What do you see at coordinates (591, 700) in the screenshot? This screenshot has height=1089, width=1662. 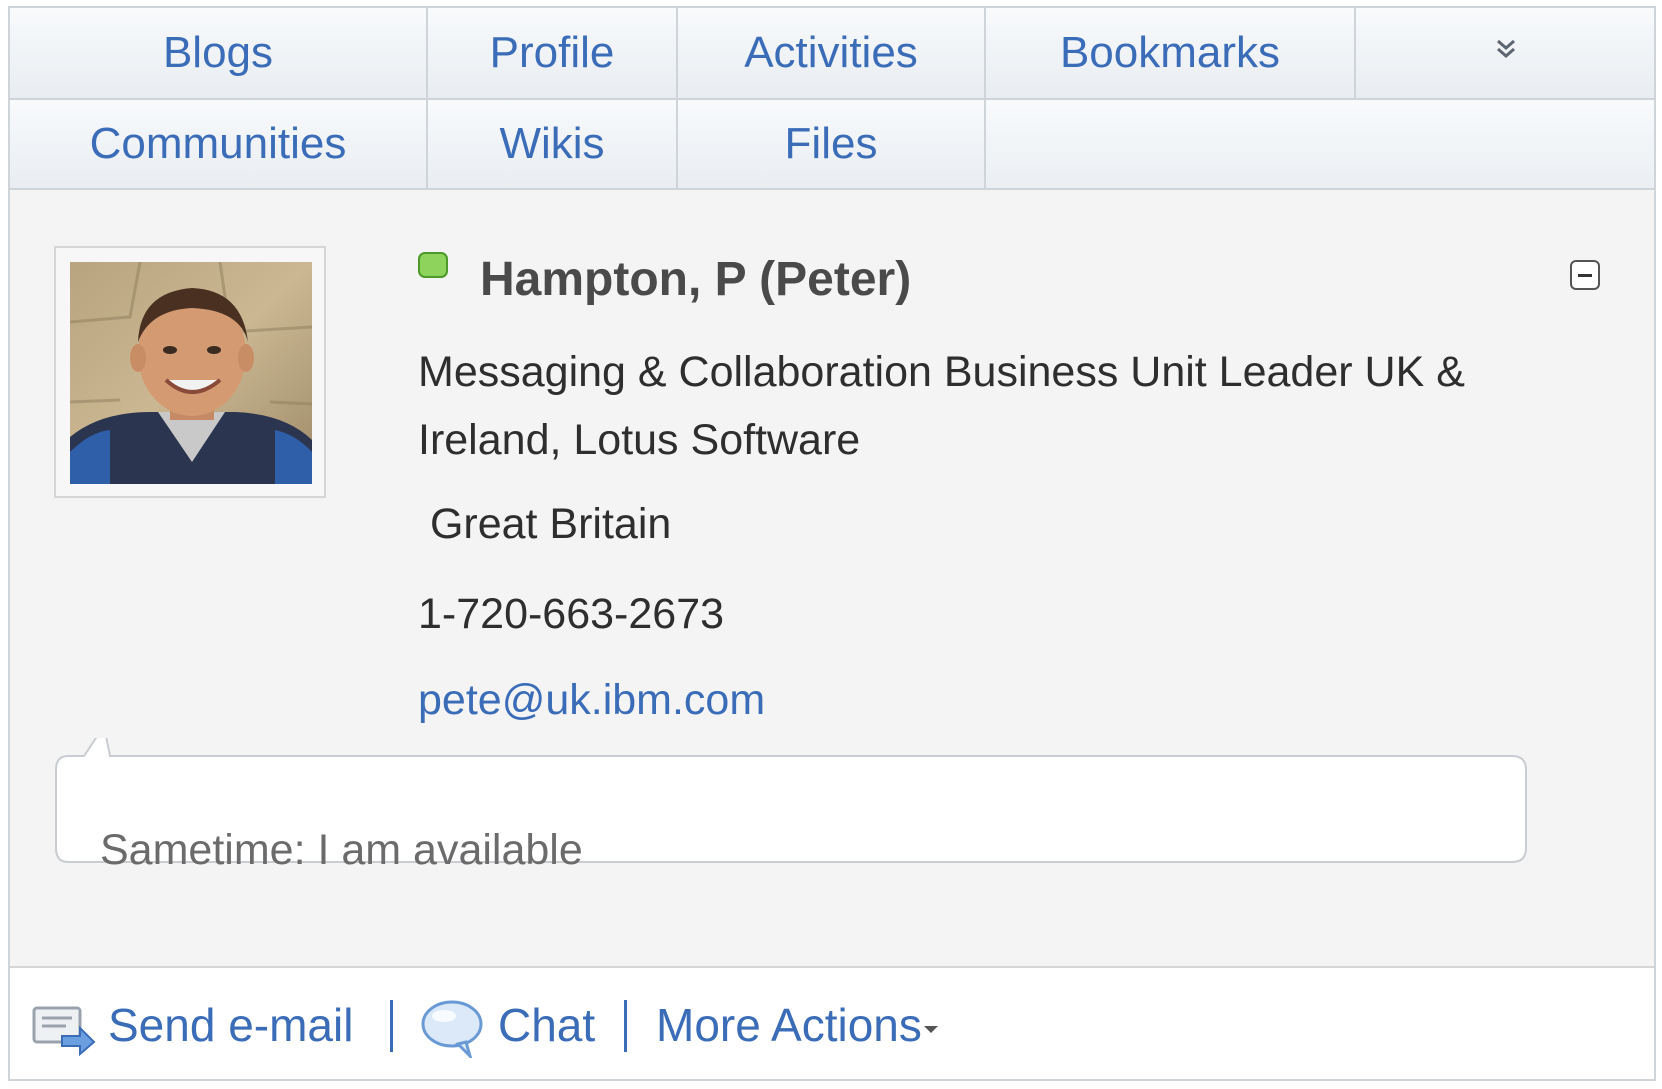 I see `email-link: pete@uk.ibm.com` at bounding box center [591, 700].